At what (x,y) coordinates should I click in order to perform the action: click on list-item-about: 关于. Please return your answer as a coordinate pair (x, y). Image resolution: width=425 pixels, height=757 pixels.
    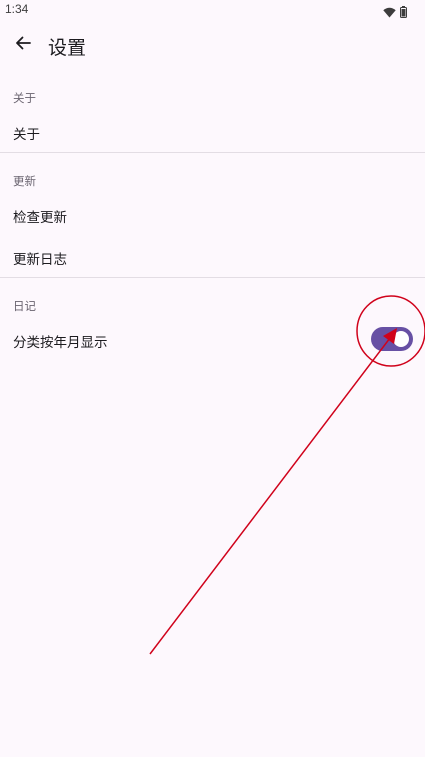
    Looking at the image, I should click on (212, 132).